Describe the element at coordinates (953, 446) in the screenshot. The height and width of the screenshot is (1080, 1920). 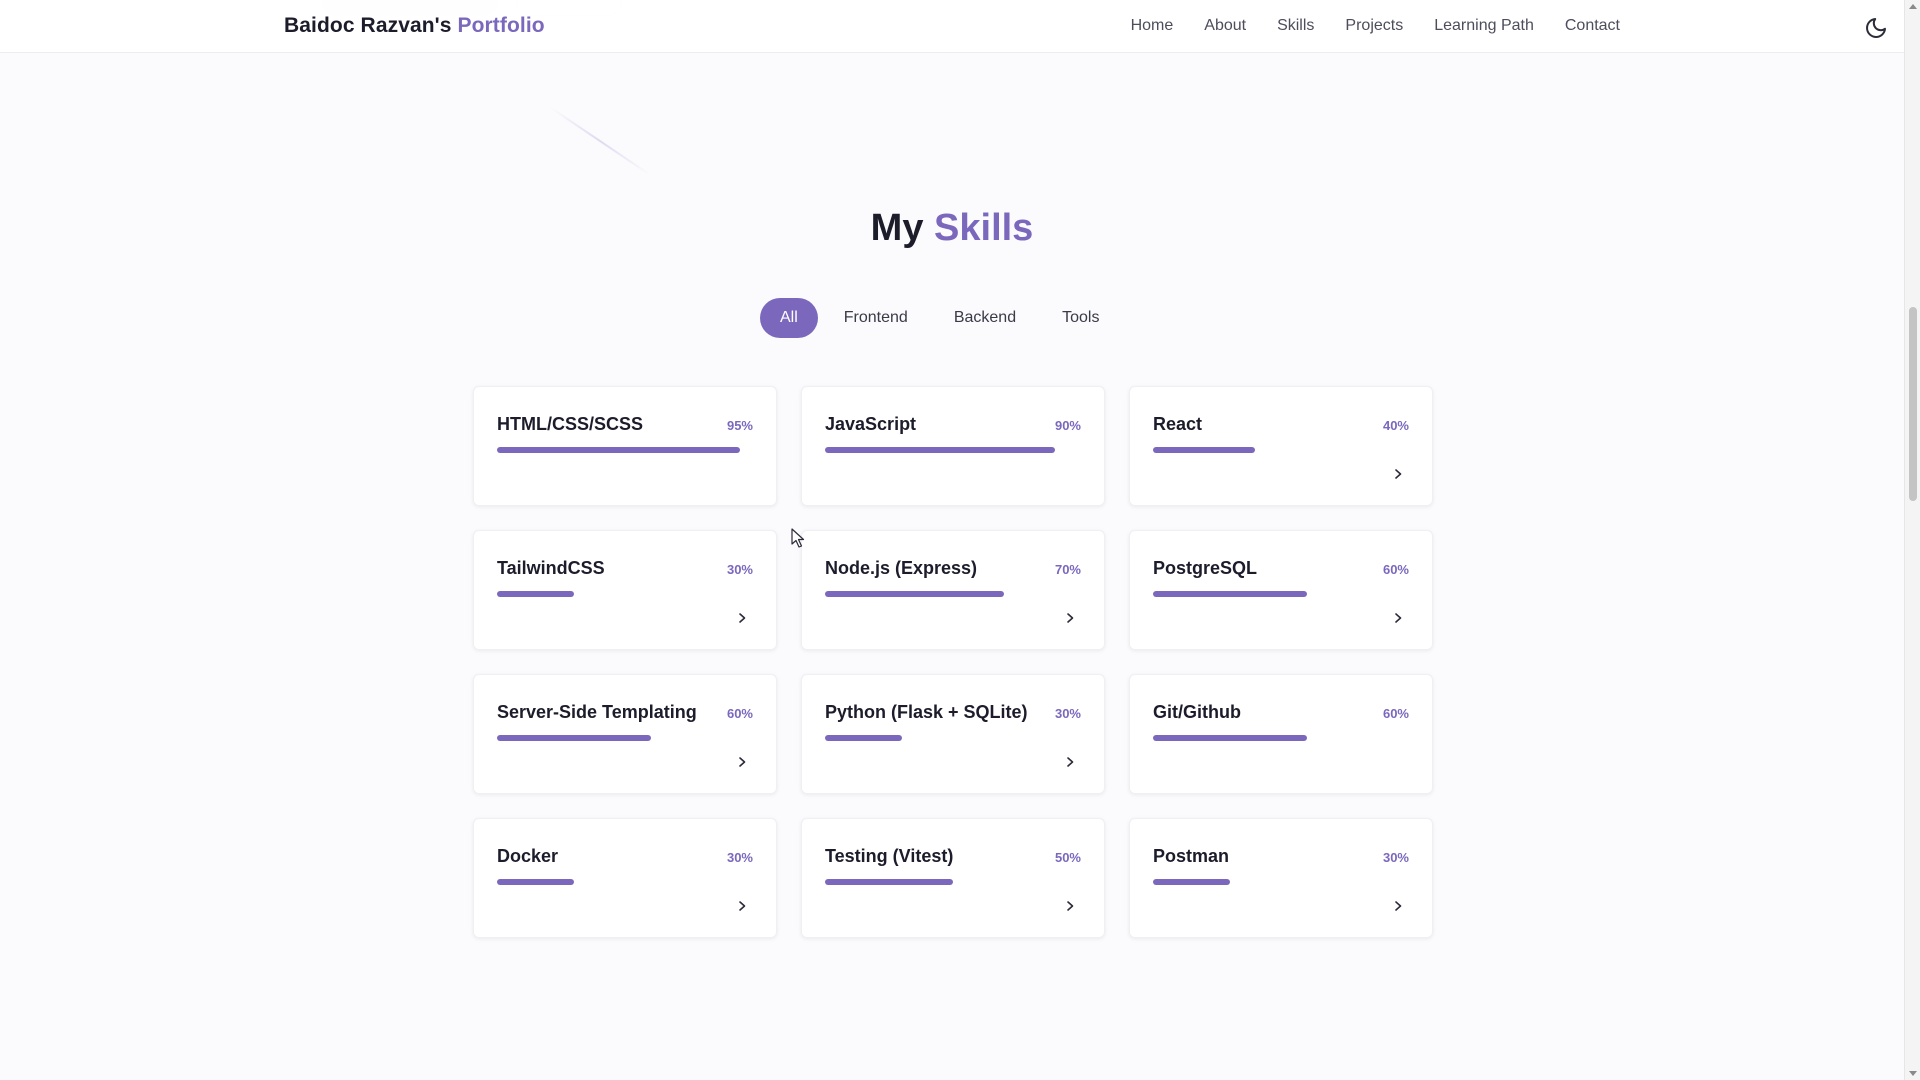
I see `skill-card: JavaScript 90%` at that location.